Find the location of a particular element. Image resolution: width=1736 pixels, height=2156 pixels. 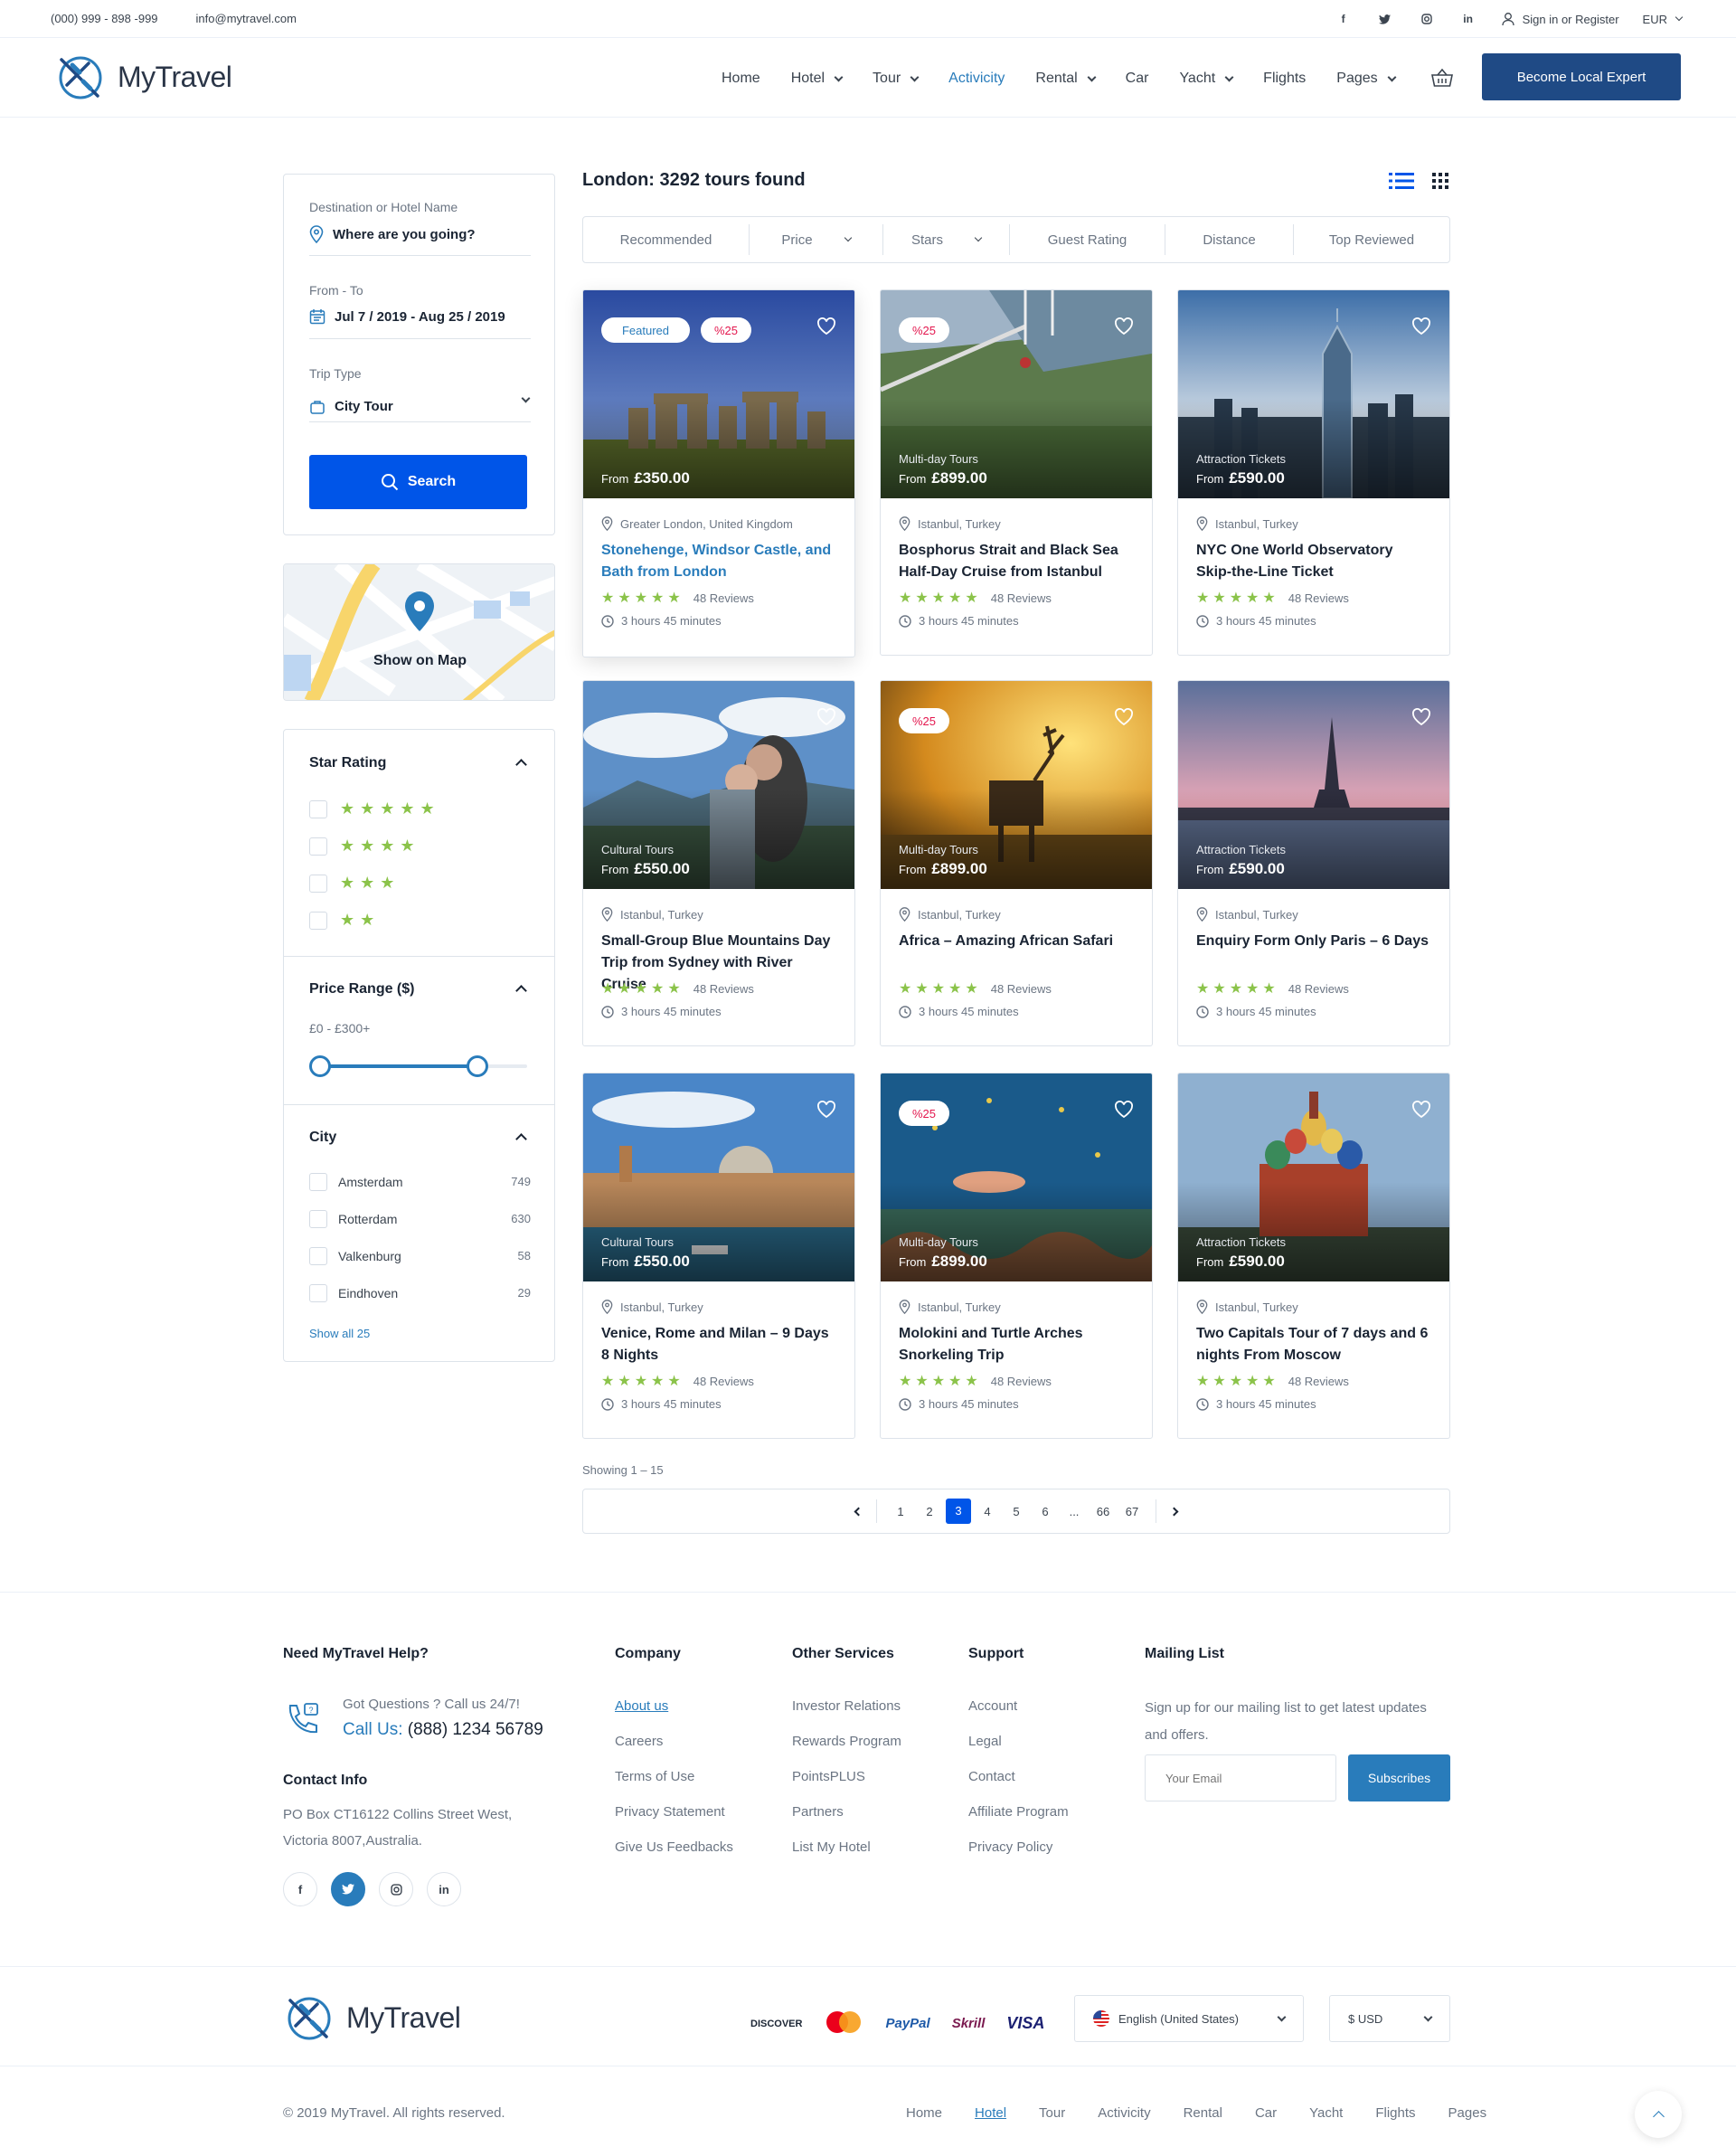

city-filter-valkenburg: Valkenburg 58 is located at coordinates (420, 1255).